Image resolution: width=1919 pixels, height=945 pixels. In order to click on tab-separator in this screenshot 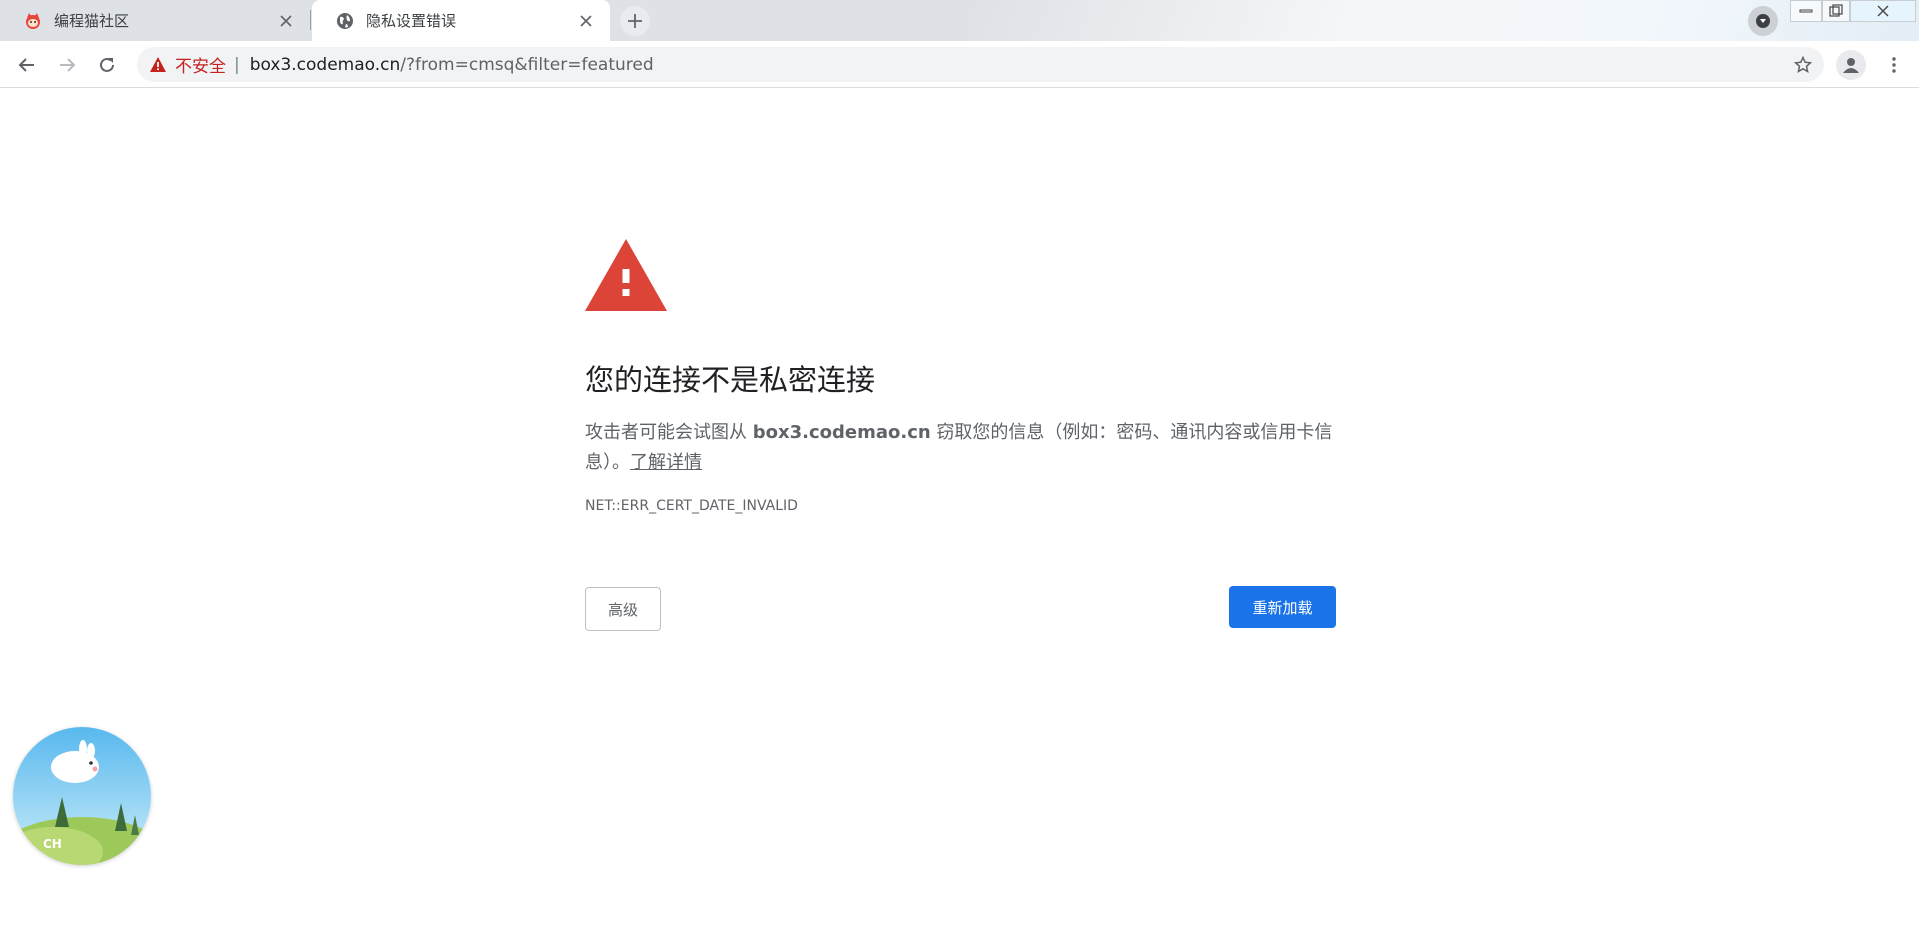, I will do `click(310, 20)`.